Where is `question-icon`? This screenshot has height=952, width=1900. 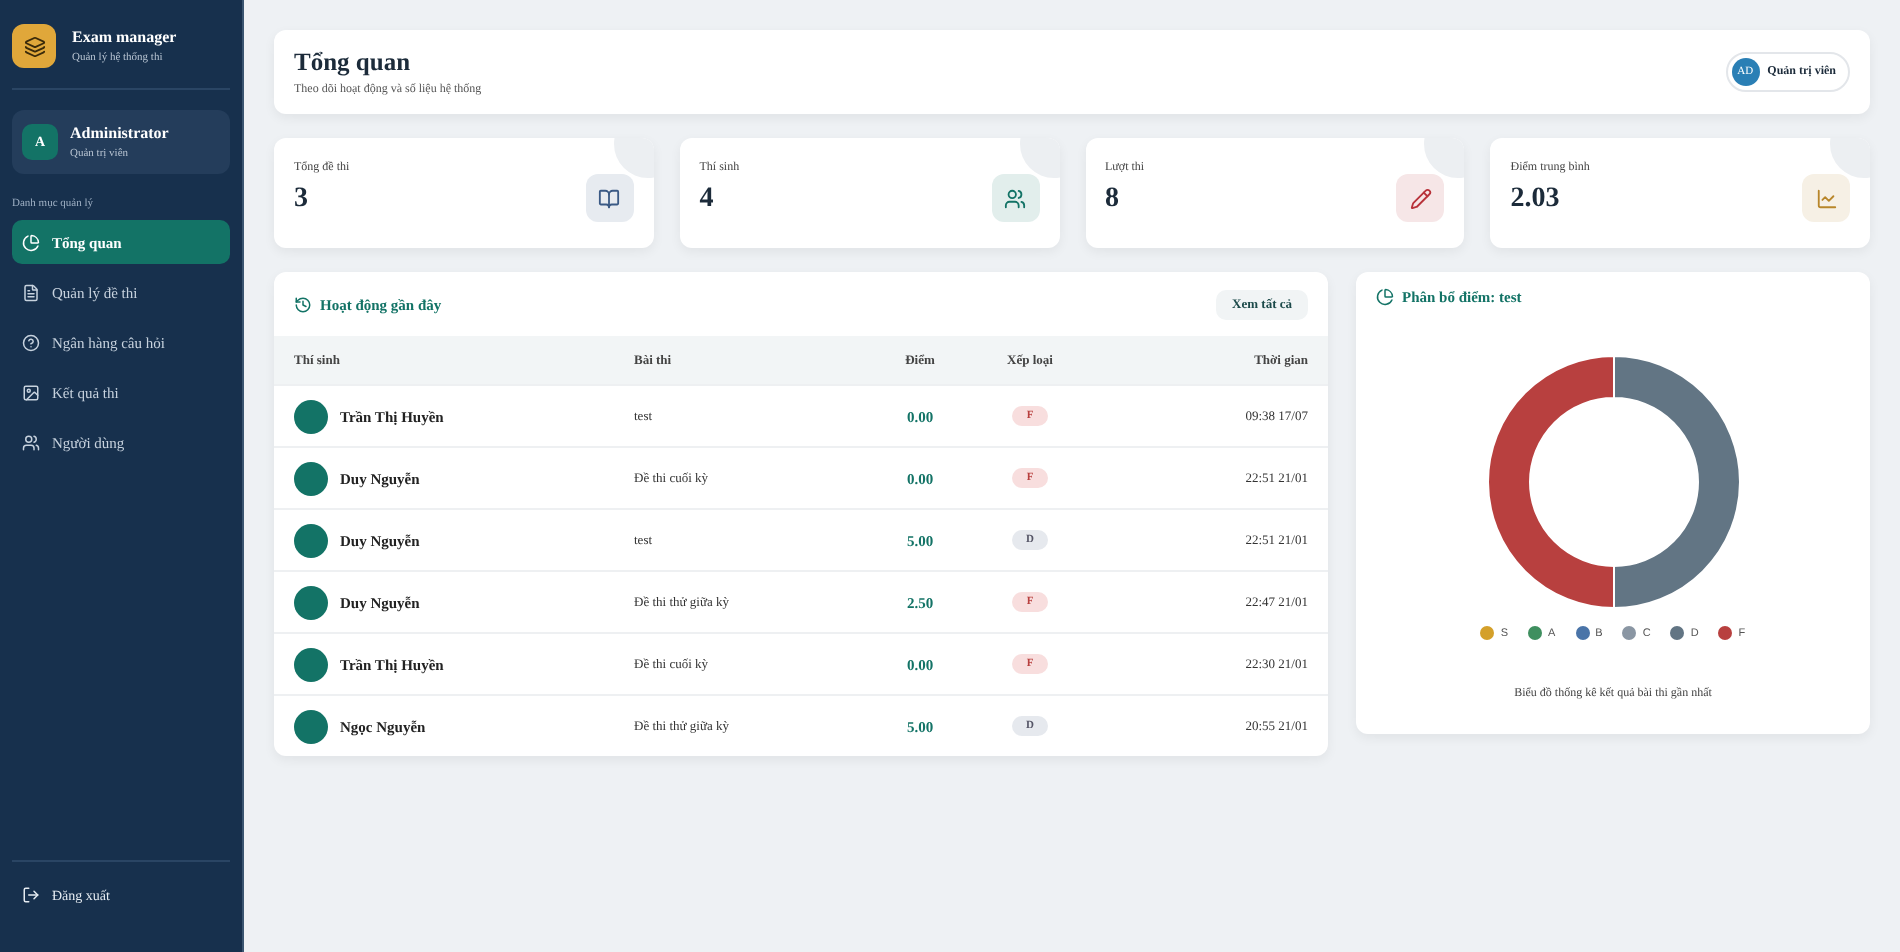 question-icon is located at coordinates (31, 342).